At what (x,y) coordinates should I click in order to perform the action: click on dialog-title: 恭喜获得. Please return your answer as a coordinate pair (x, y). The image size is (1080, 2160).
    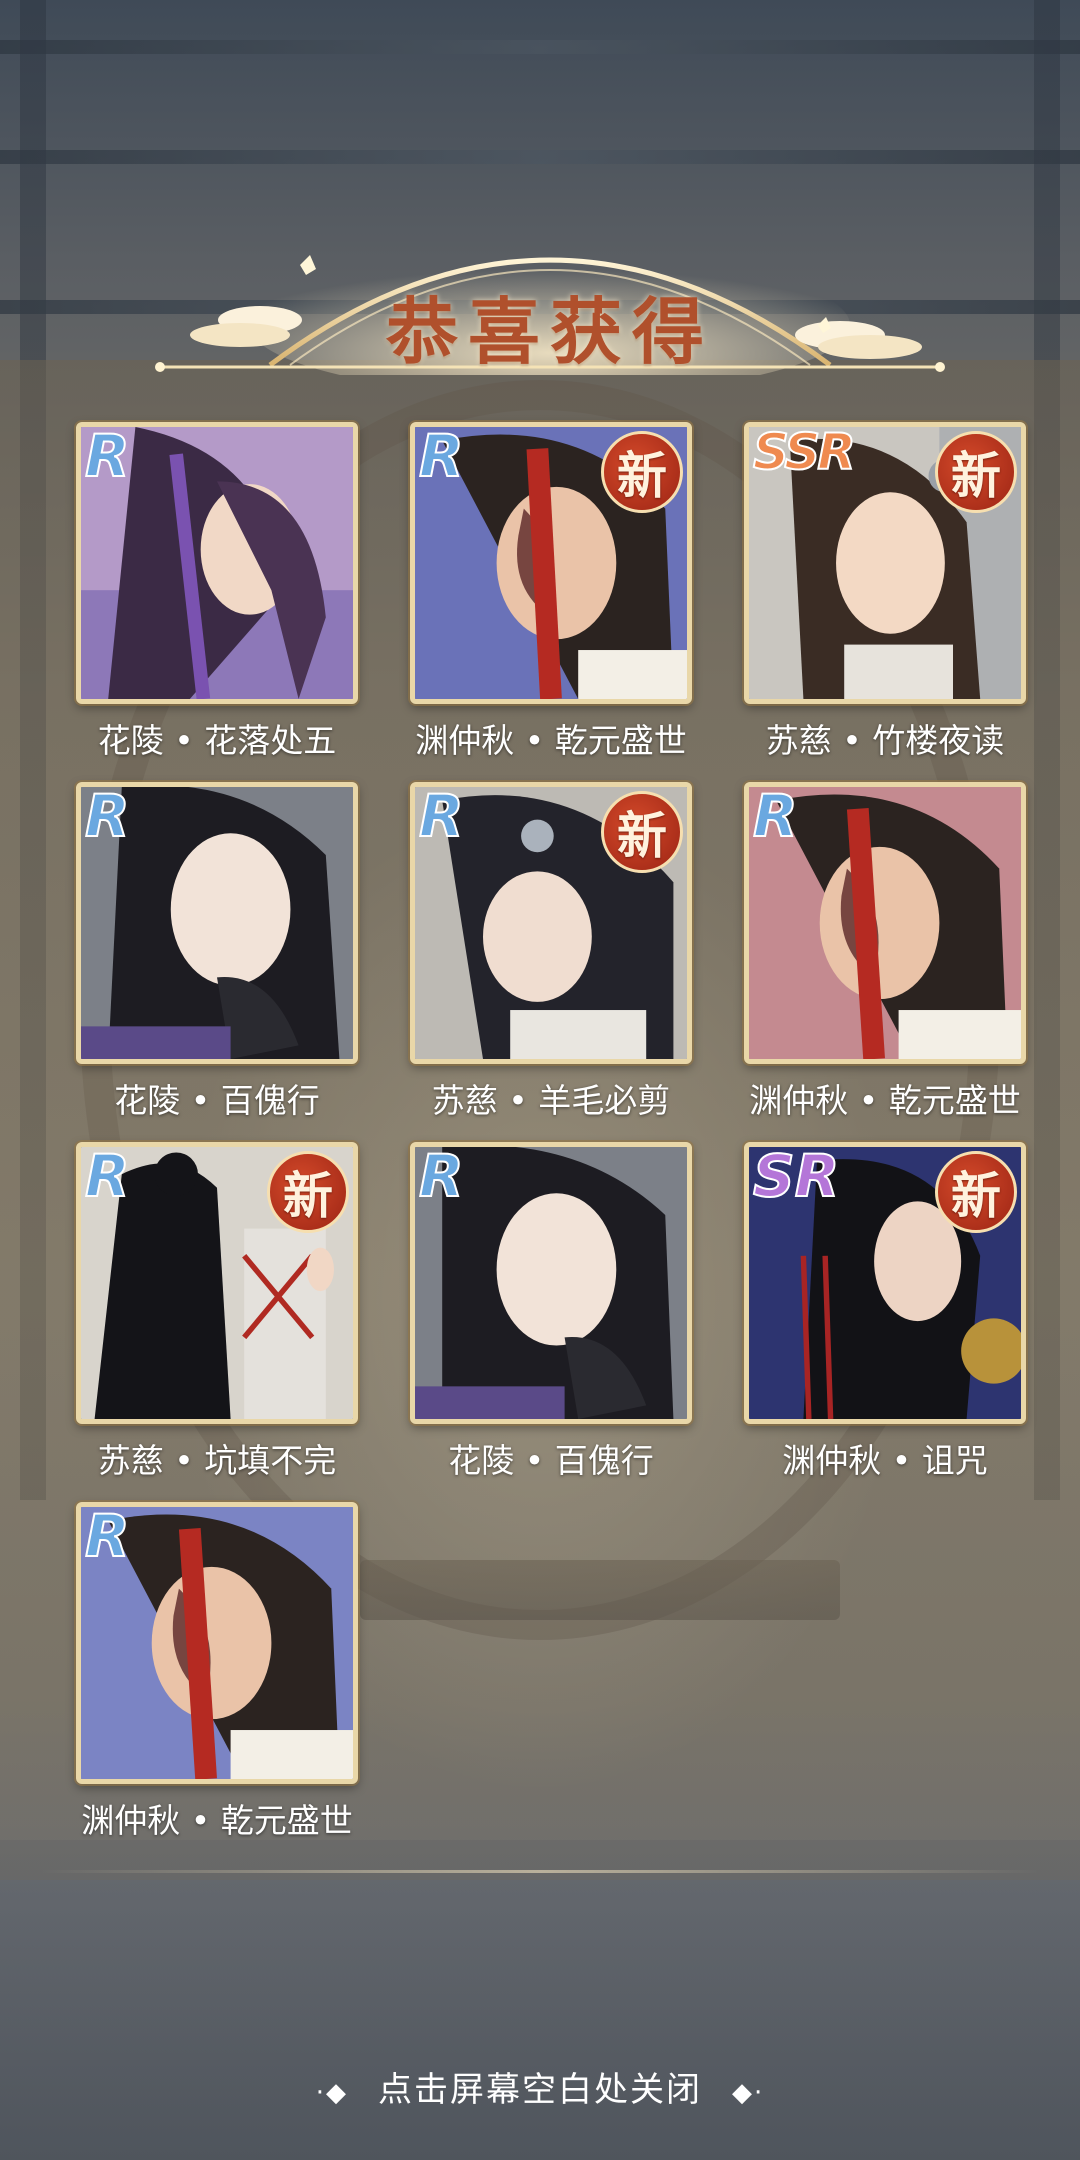
    Looking at the image, I should click on (549, 331).